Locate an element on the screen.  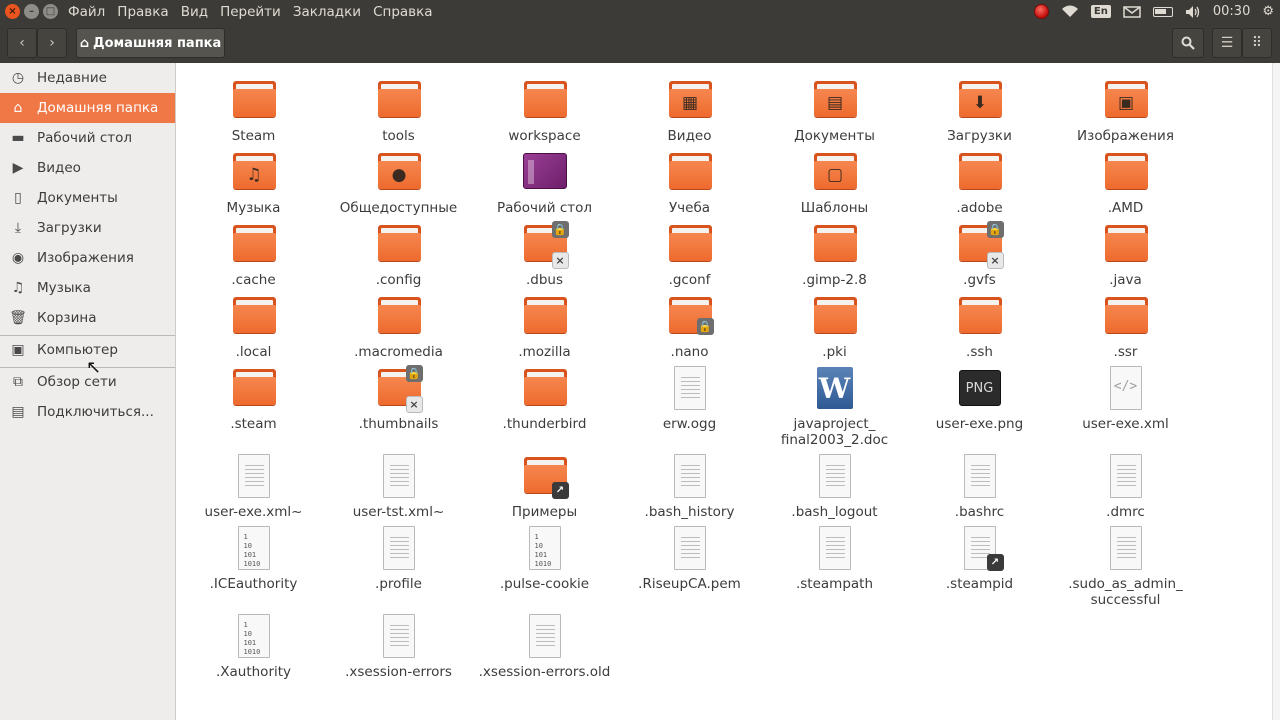
menu-edit: Правка is located at coordinates (142, 12).